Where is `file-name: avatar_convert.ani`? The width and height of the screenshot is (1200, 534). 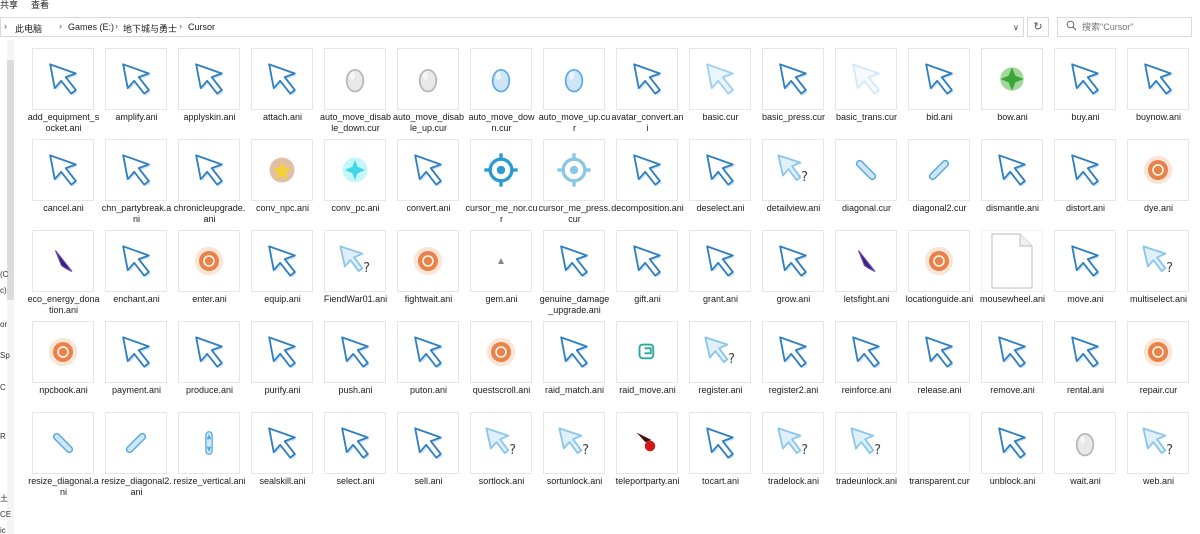 file-name: avatar_convert.ani is located at coordinates (647, 123).